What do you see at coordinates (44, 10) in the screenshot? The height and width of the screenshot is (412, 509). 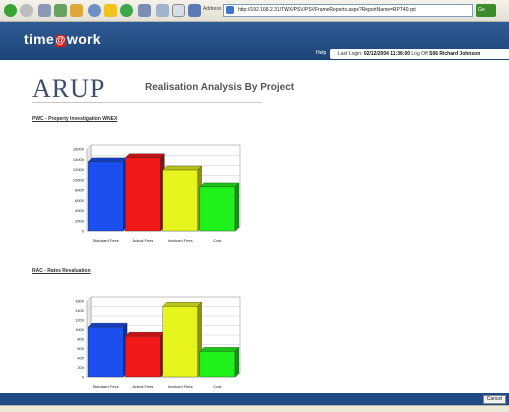 I see `stop-icon` at bounding box center [44, 10].